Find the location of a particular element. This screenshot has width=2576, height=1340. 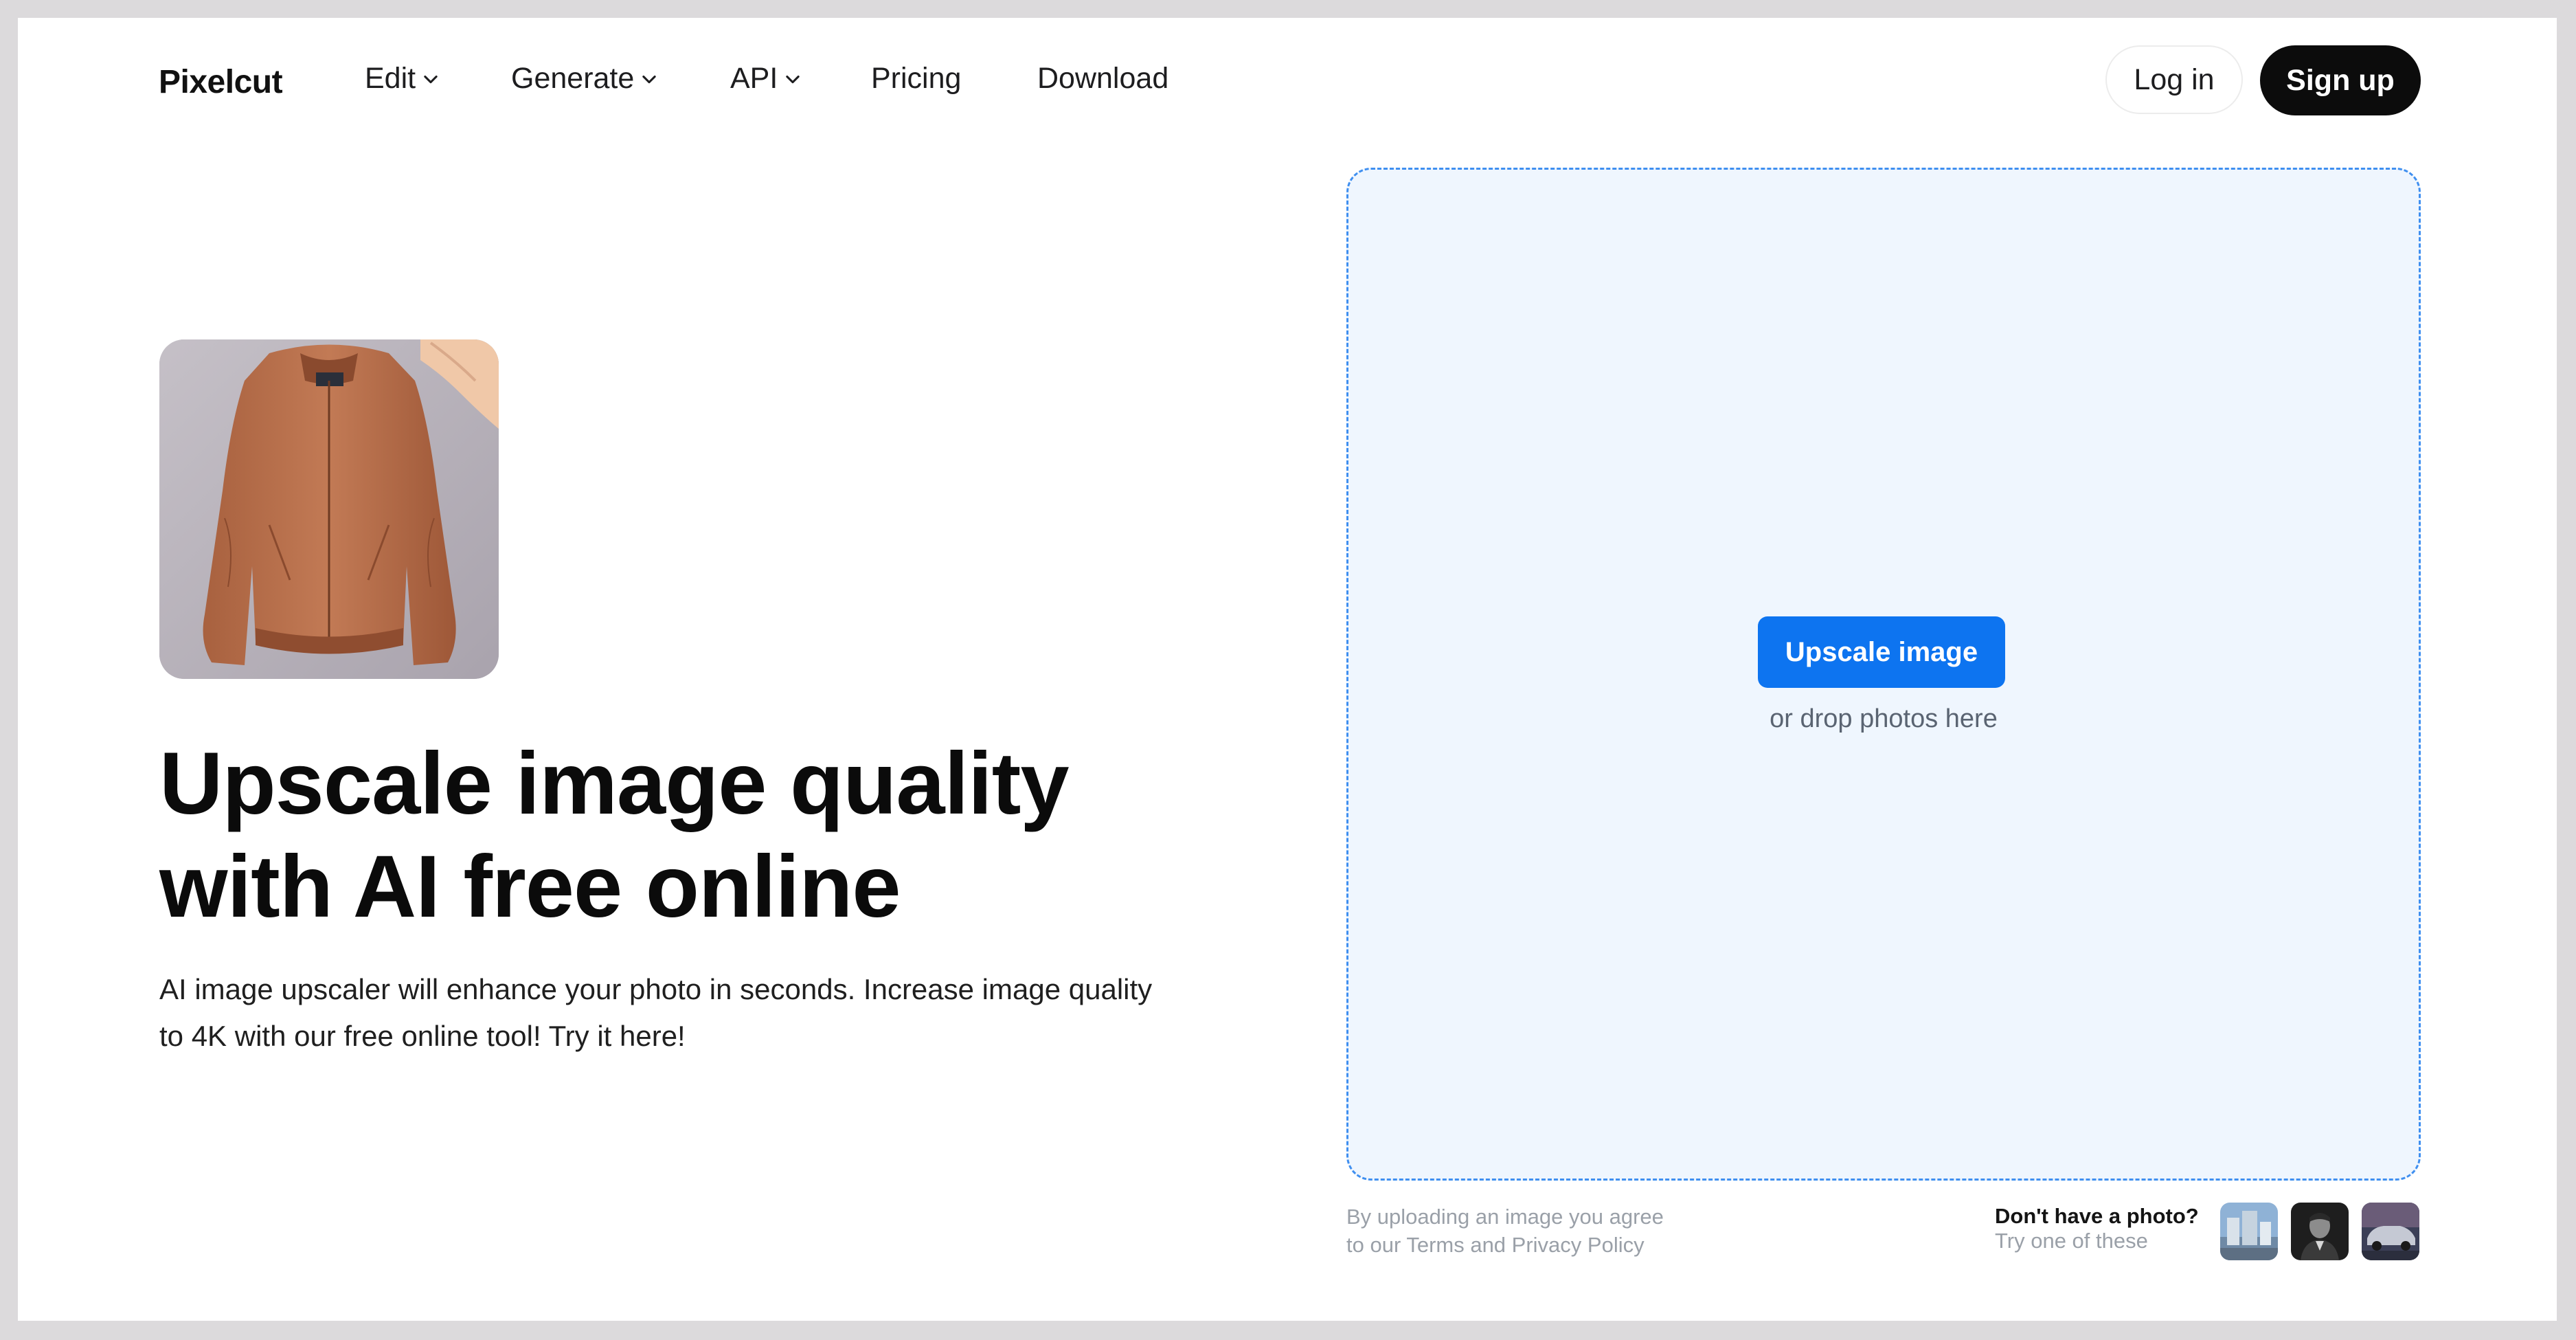

nav-download: Download is located at coordinates (1102, 79).